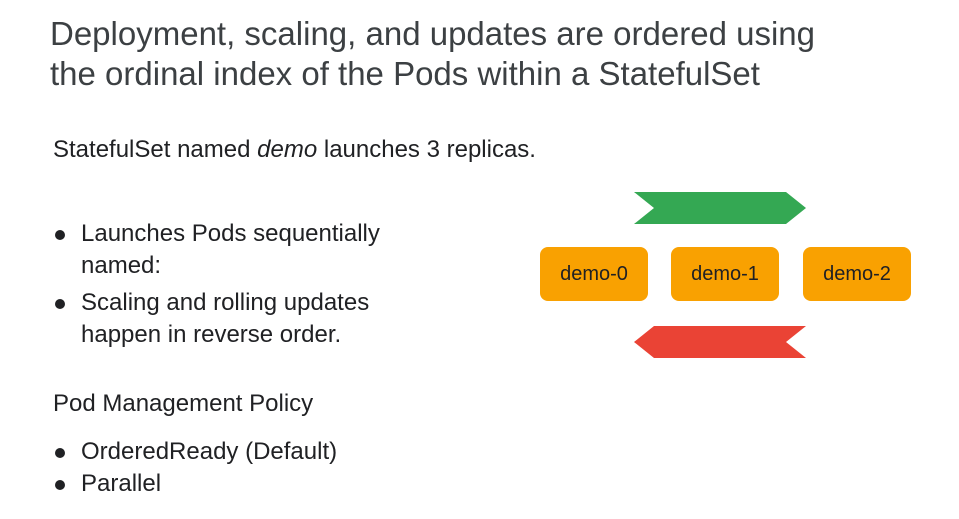  What do you see at coordinates (195, 484) in the screenshot?
I see `policy-item: Parallel` at bounding box center [195, 484].